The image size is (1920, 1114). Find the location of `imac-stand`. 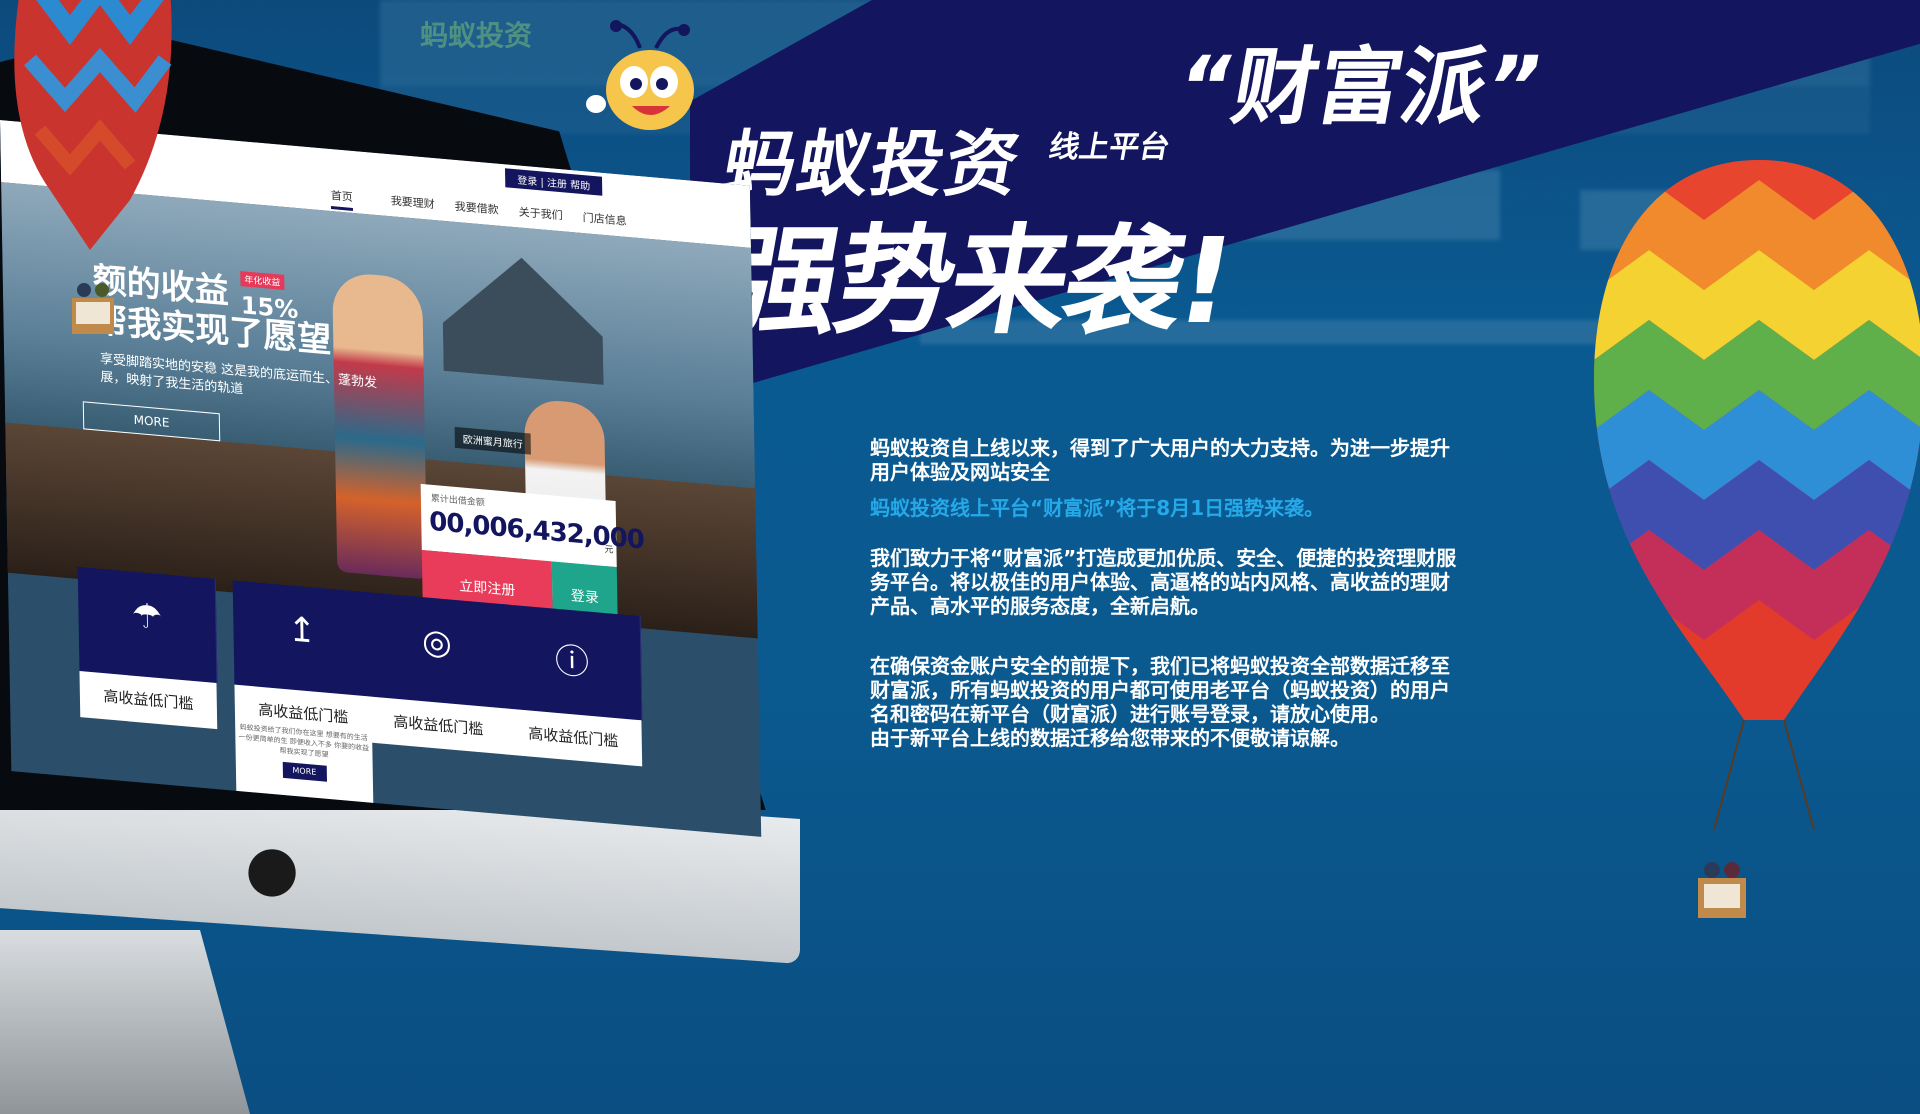

imac-stand is located at coordinates (125, 1022).